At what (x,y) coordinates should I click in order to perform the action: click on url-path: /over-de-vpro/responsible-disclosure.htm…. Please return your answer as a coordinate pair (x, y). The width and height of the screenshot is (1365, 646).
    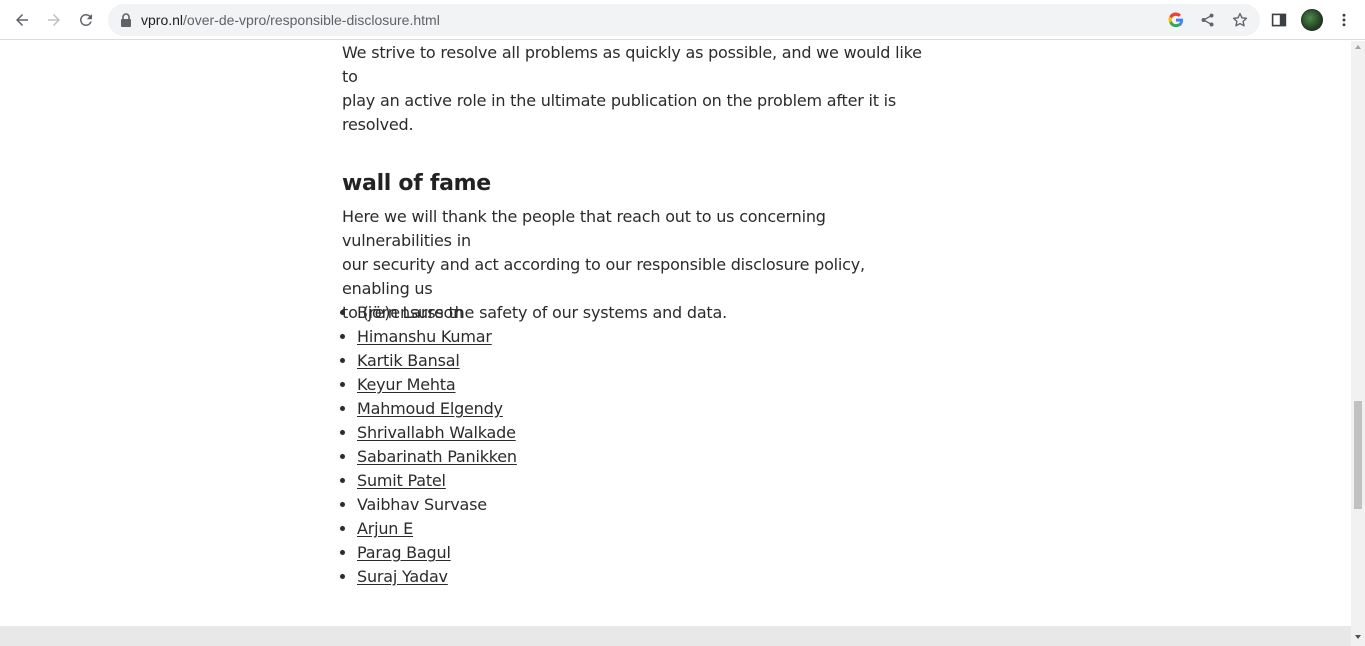
    Looking at the image, I should click on (311, 20).